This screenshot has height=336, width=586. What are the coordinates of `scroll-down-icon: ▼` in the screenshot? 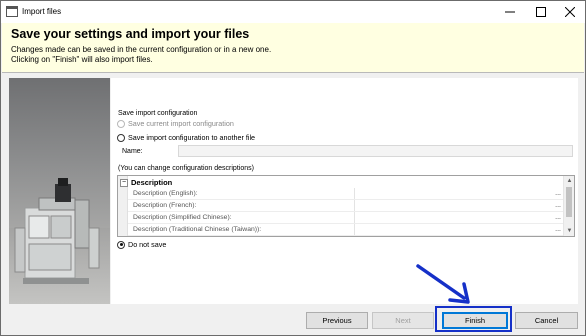 It's located at (569, 231).